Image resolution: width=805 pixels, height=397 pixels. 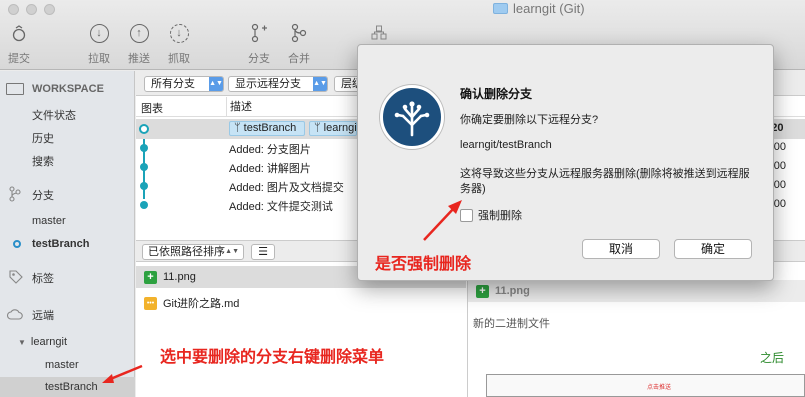 I want to click on sidebar-workspace-header: WORKSPACE, so click(x=67, y=89).